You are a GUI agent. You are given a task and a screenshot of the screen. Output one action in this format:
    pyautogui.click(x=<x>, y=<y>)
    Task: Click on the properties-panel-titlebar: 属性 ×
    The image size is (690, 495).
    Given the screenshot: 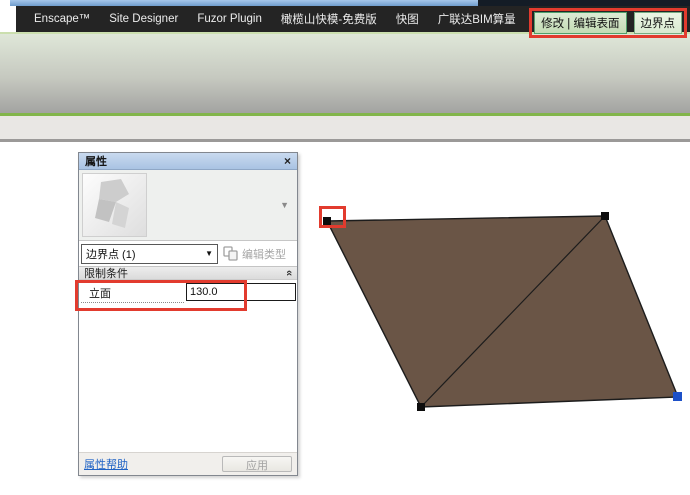 What is the action you would take?
    pyautogui.click(x=188, y=161)
    